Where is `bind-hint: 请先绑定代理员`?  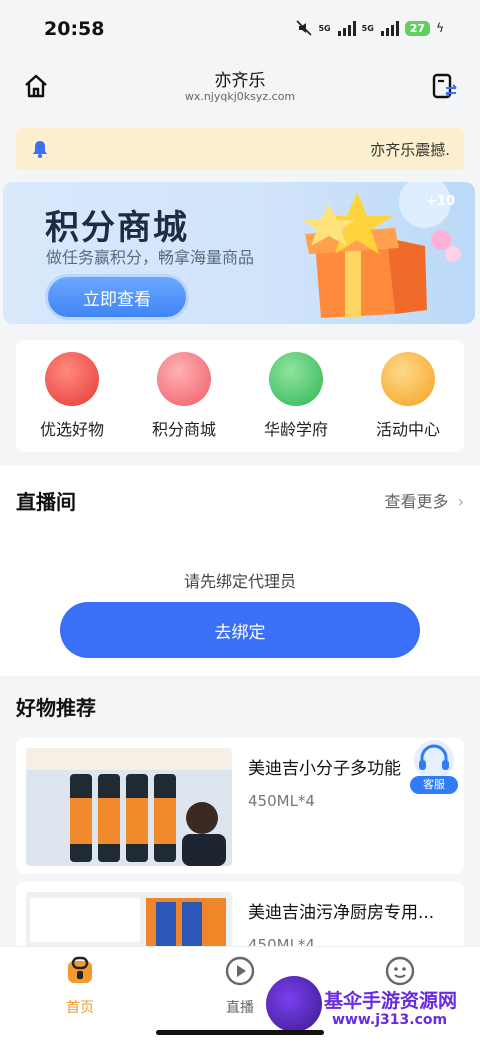 bind-hint: 请先绑定代理员 is located at coordinates (239, 581).